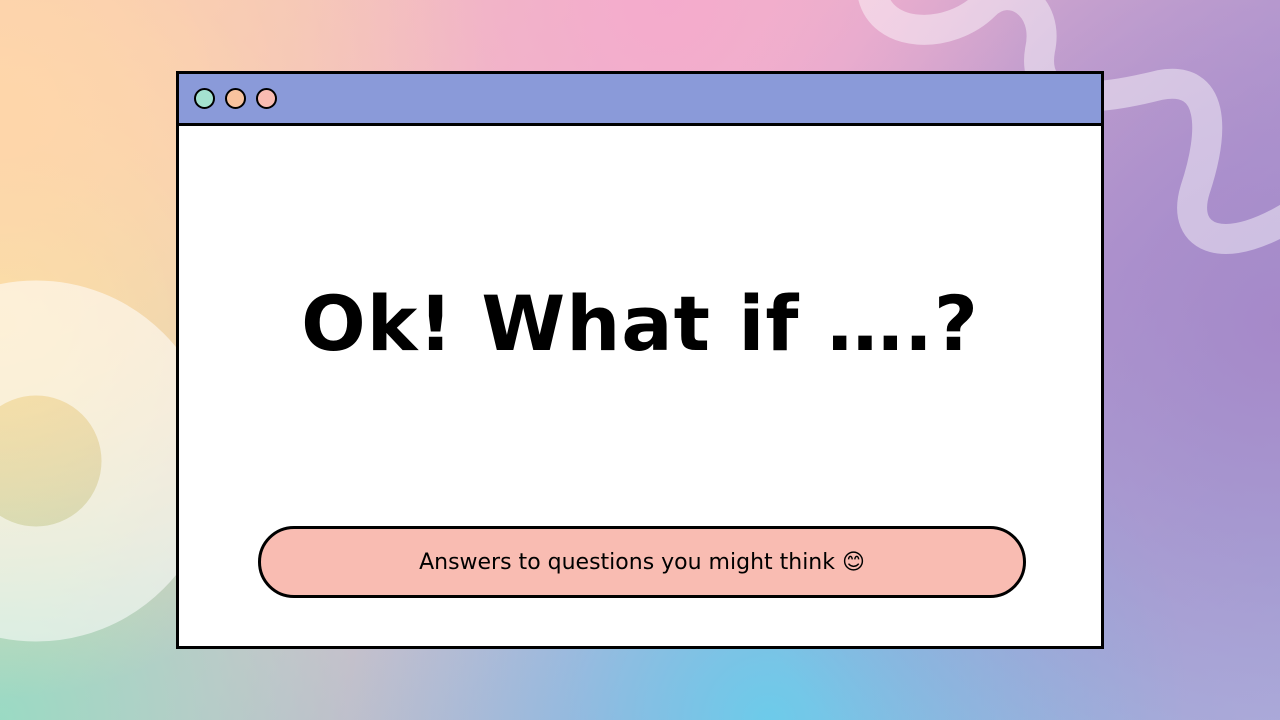 The width and height of the screenshot is (1280, 720). What do you see at coordinates (204, 98) in the screenshot?
I see `window-control-mint-icon` at bounding box center [204, 98].